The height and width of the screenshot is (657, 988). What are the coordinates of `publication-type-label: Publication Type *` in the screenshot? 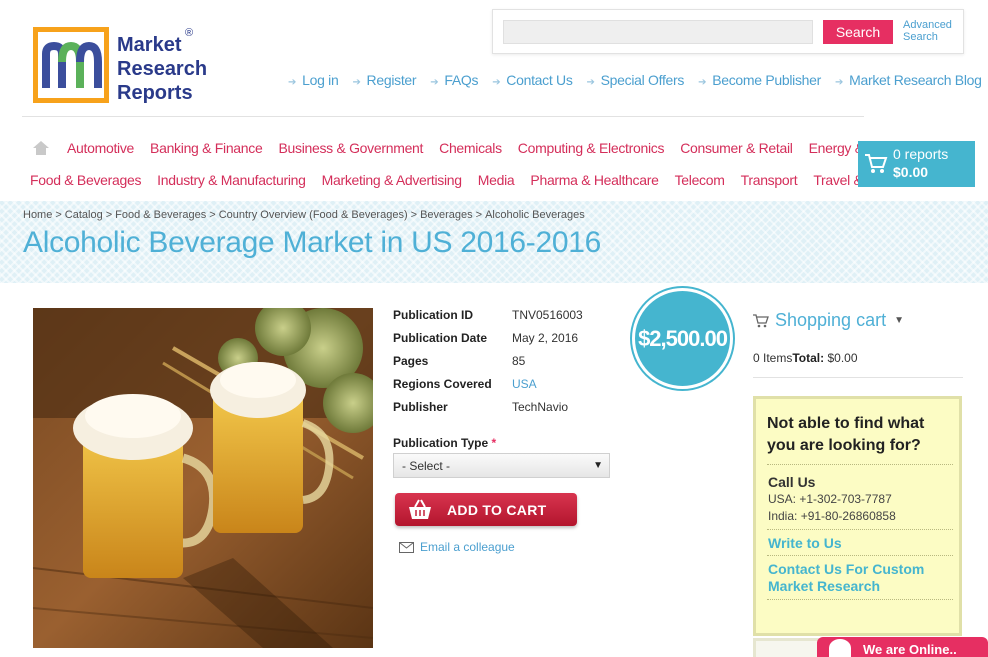 It's located at (444, 443).